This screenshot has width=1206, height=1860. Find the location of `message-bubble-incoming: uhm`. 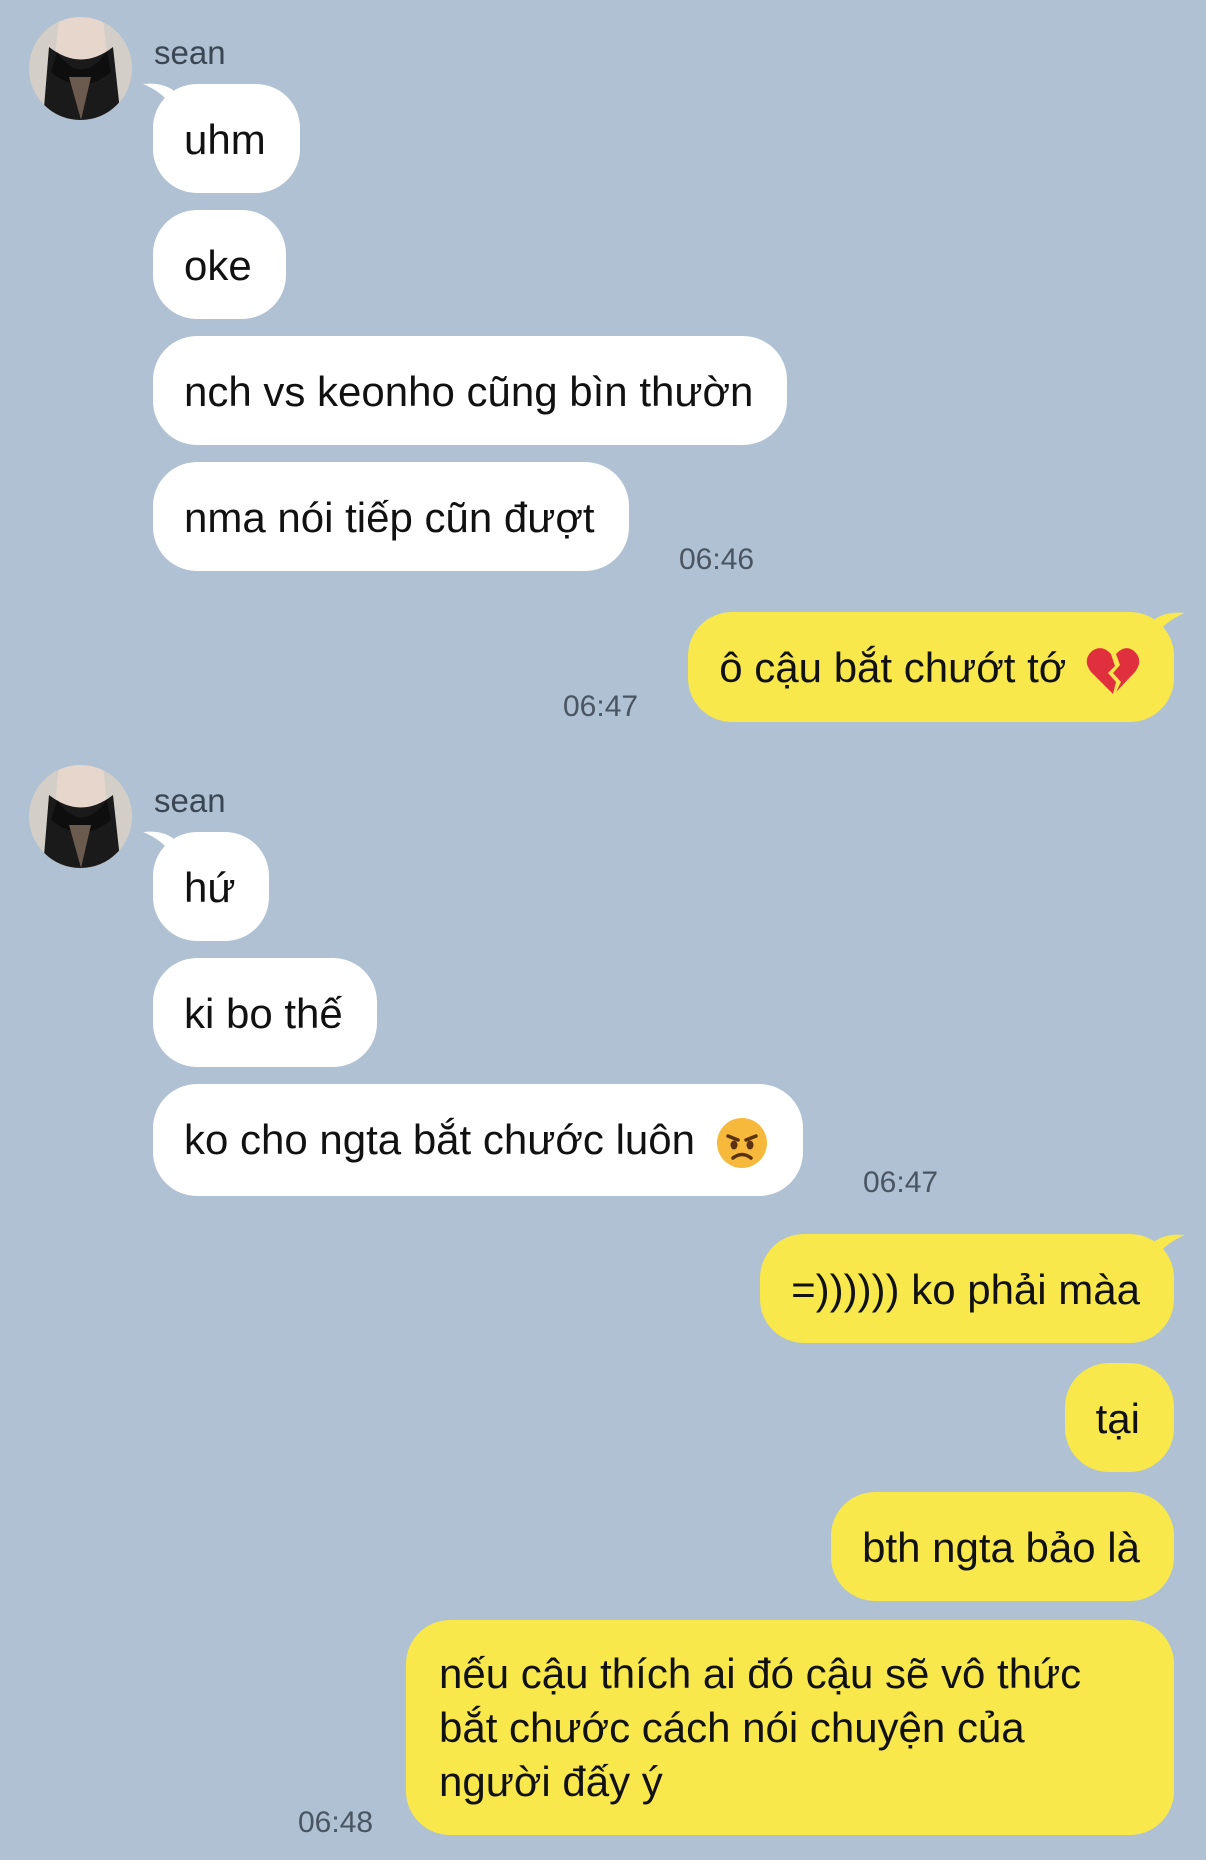

message-bubble-incoming: uhm is located at coordinates (226, 138).